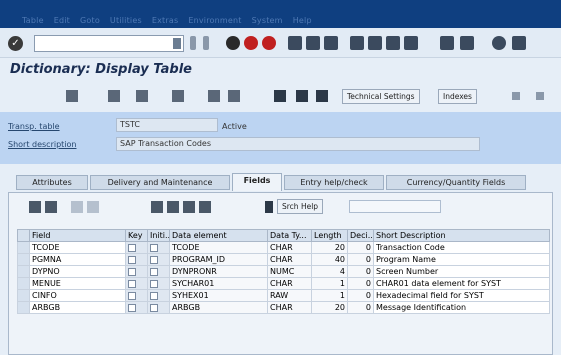  What do you see at coordinates (302, 96) in the screenshot?
I see `dependencies-icon` at bounding box center [302, 96].